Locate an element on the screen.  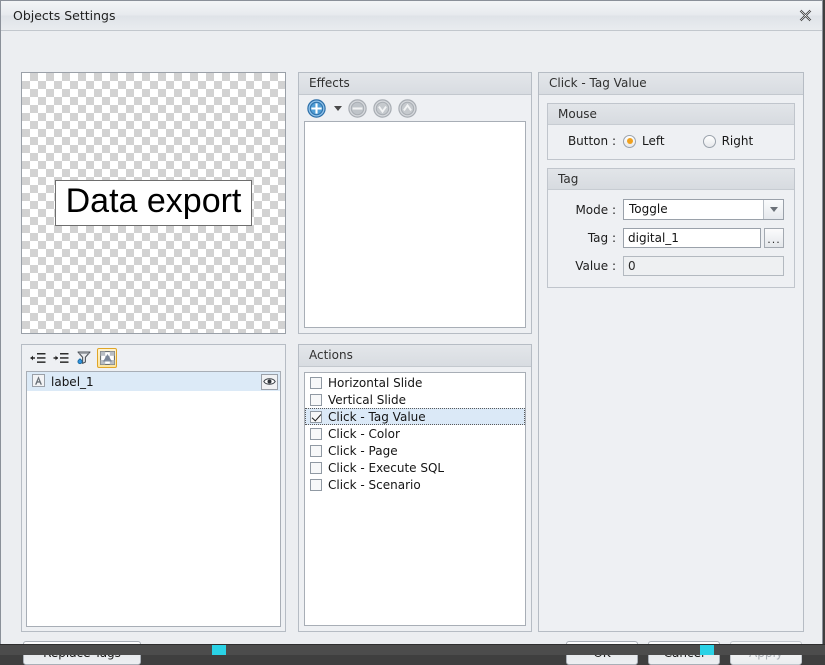
radio-left-indicator is located at coordinates (629, 141).